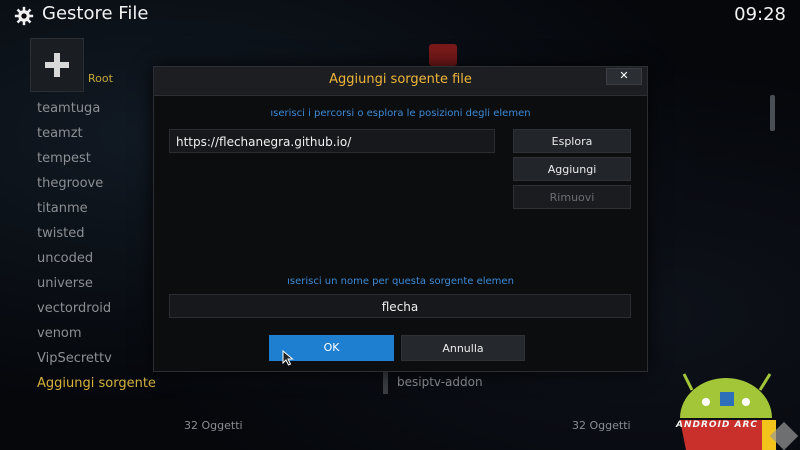 This screenshot has width=800, height=450. I want to click on android-logo-watermark-icon, so click(739, 411).